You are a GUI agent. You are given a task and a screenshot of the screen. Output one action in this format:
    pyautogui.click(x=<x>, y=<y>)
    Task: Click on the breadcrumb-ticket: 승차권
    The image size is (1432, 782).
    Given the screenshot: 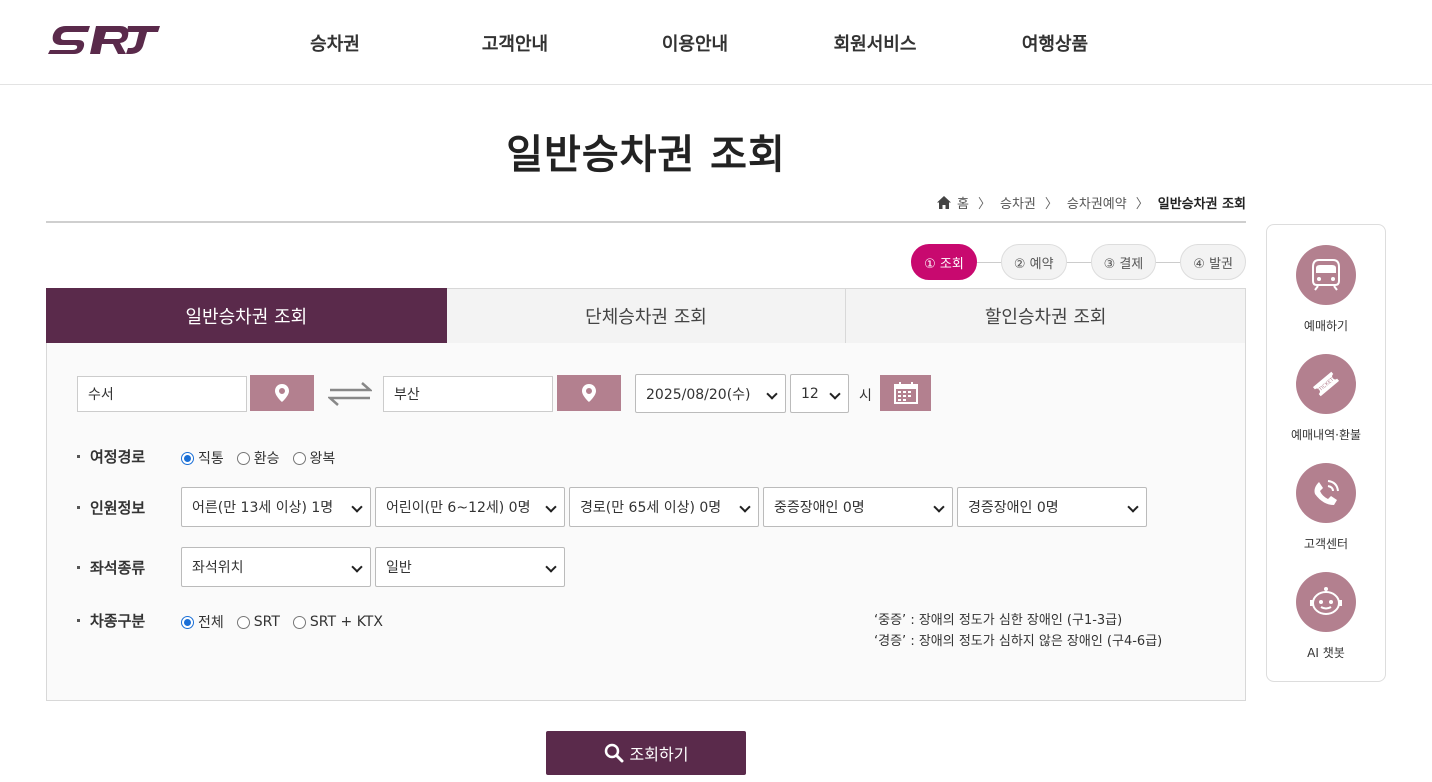 What is the action you would take?
    pyautogui.click(x=1018, y=202)
    